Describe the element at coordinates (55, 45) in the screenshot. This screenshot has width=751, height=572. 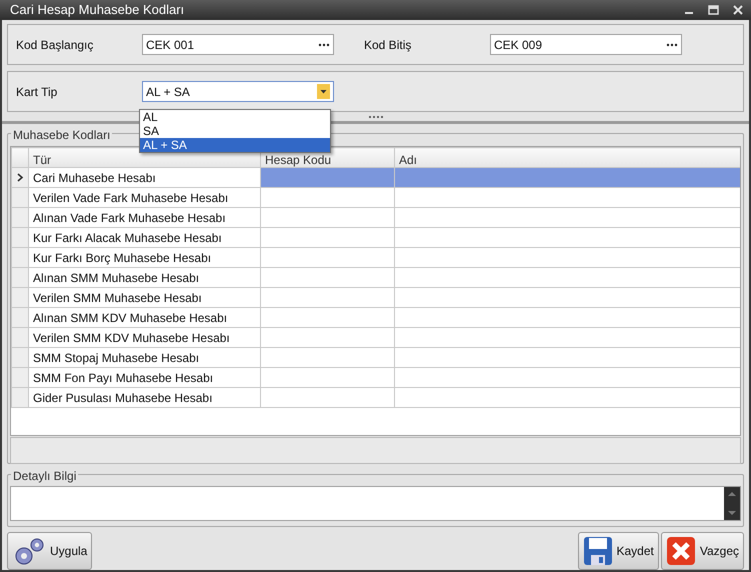
I see `field-label: Kod Başlangıç` at that location.